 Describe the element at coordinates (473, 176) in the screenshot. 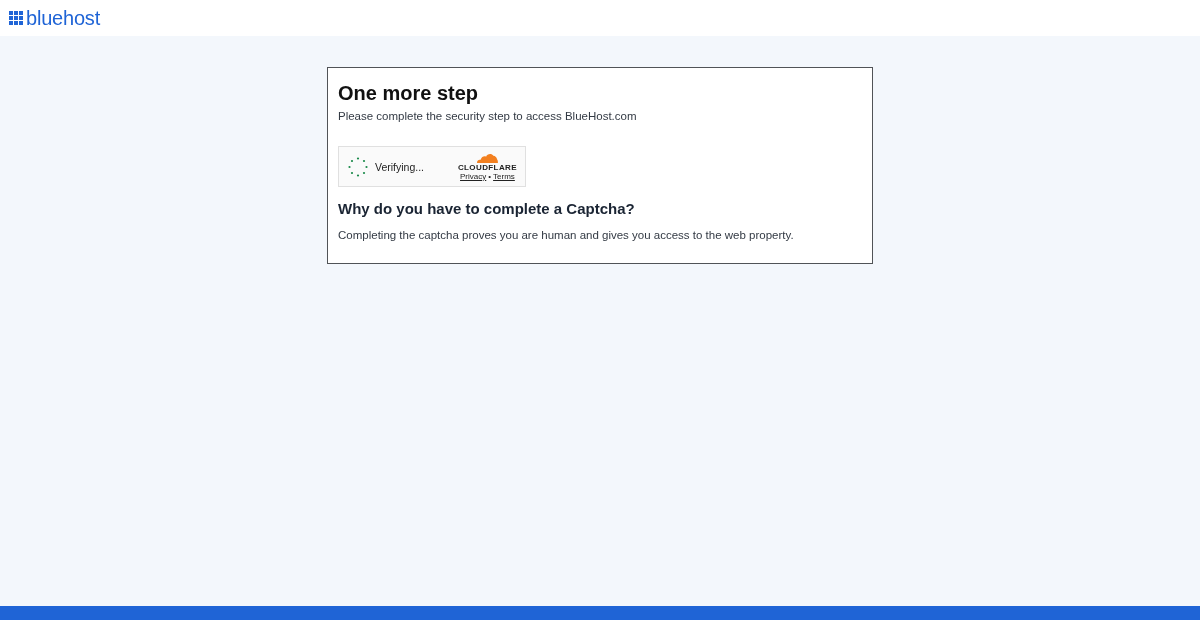

I see `footer-link: Privacy` at that location.